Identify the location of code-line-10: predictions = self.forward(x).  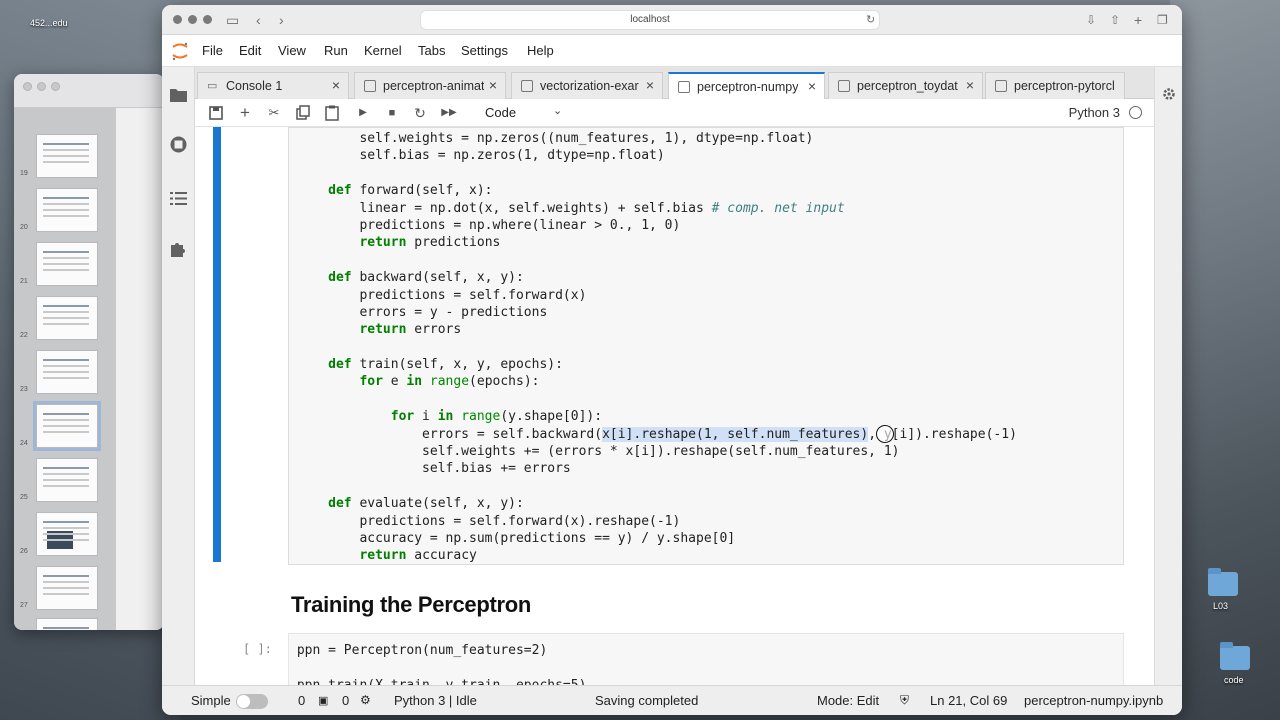
(653, 295).